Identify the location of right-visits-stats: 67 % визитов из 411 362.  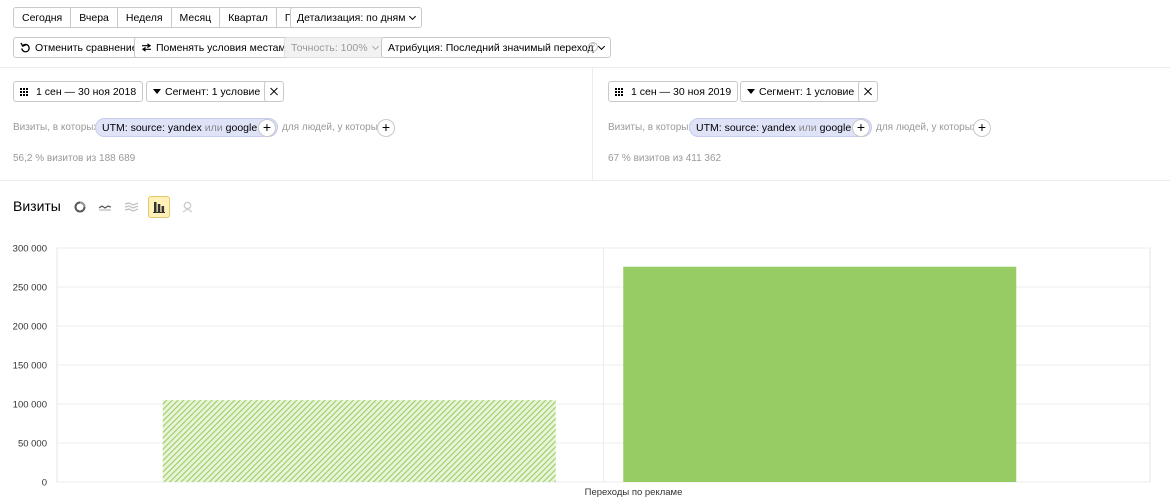
(665, 158).